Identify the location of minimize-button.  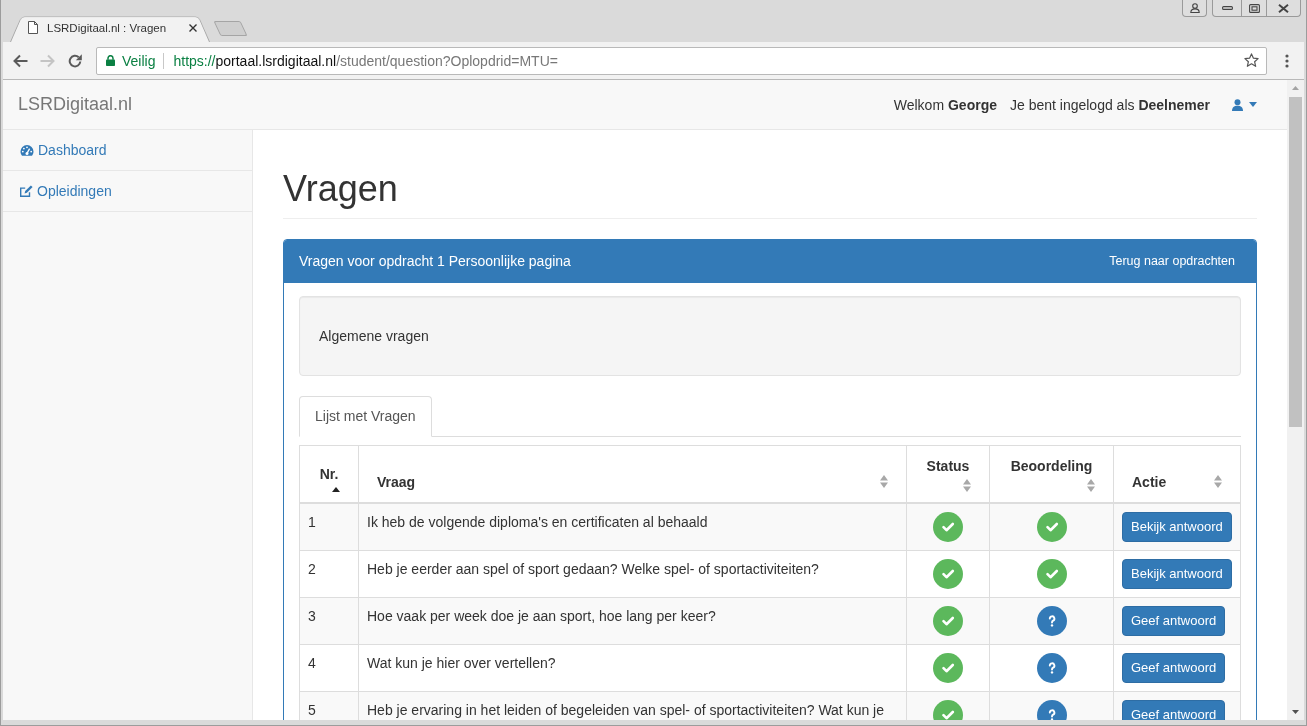
(1227, 8).